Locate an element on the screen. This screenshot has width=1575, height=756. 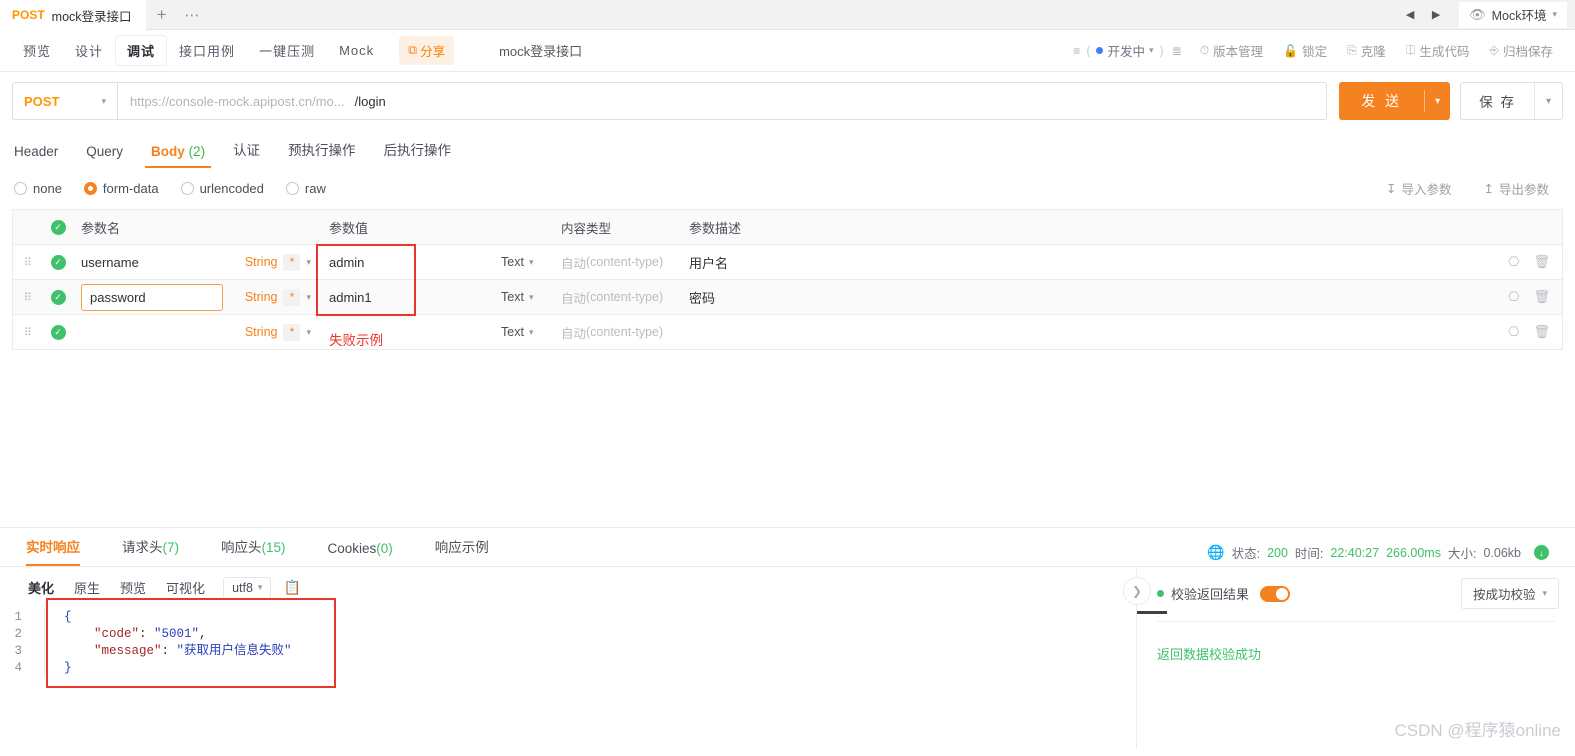
param-value-cell: admin1 is located at coordinates (410, 297).